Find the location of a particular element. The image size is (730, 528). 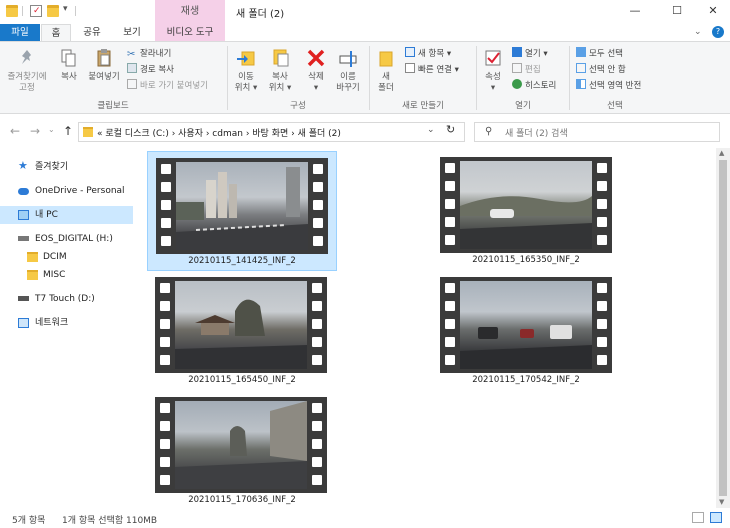

history-button: 히스토리 is located at coordinates (534, 85).